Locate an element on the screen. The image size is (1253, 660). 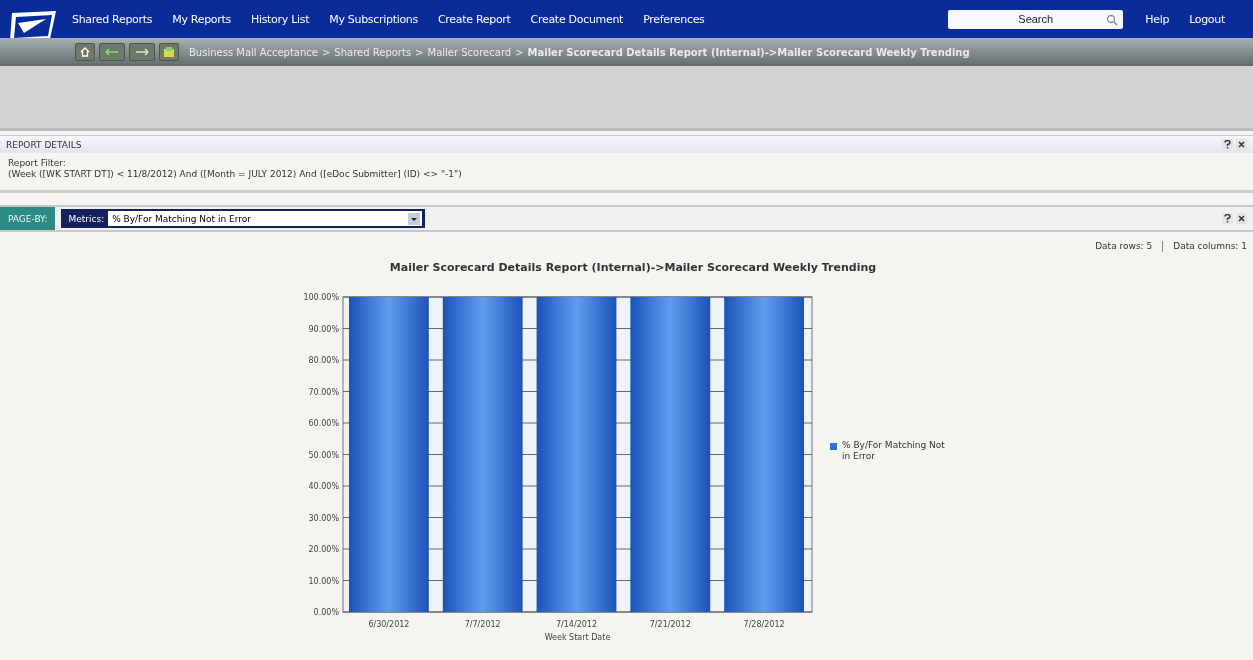
home-icon is located at coordinates (85, 52).